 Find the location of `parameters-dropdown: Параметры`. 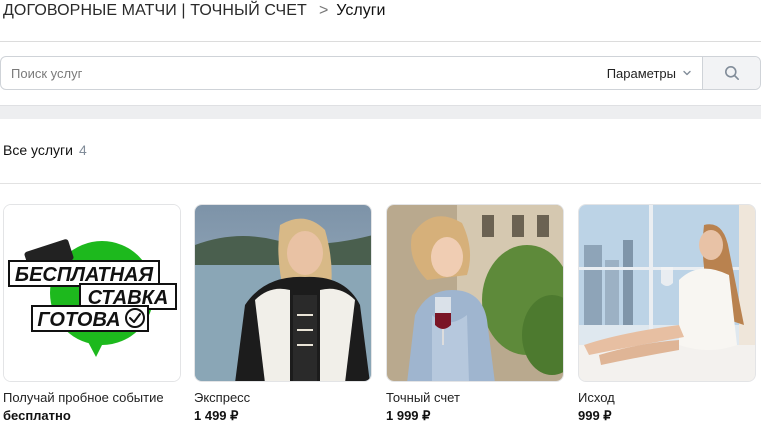

parameters-dropdown: Параметры is located at coordinates (649, 73).